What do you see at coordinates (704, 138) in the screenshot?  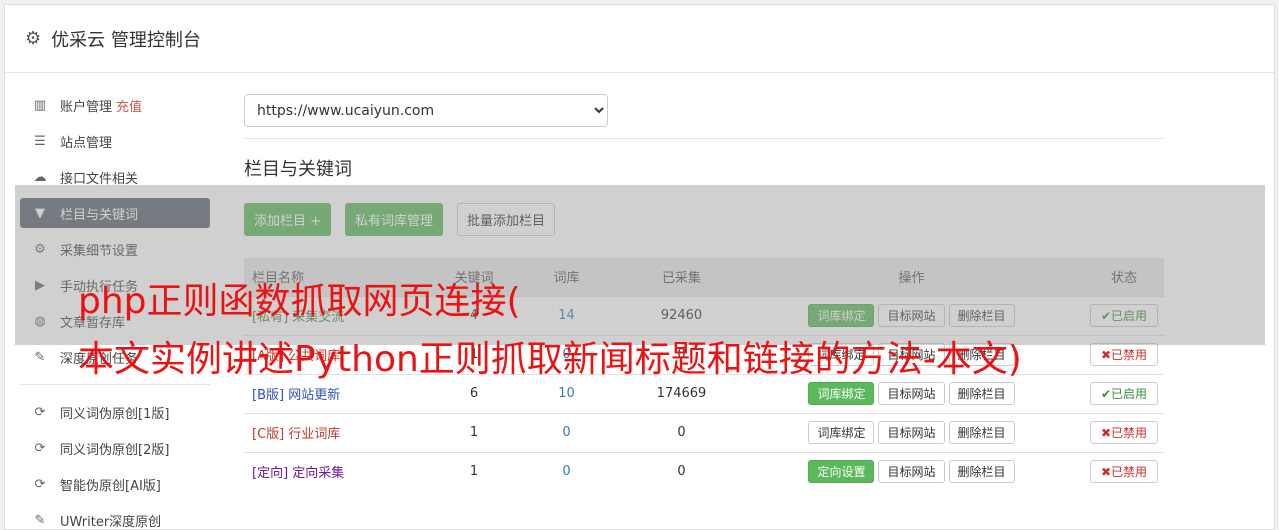 I see `section-divider` at bounding box center [704, 138].